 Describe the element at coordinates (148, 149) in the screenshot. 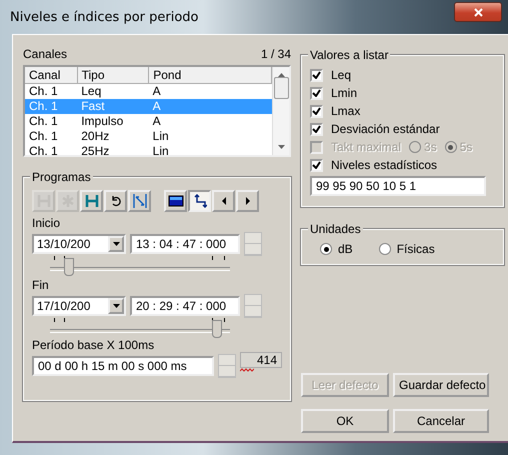

I see `list-row: Ch. 1 25Hz Lin` at that location.